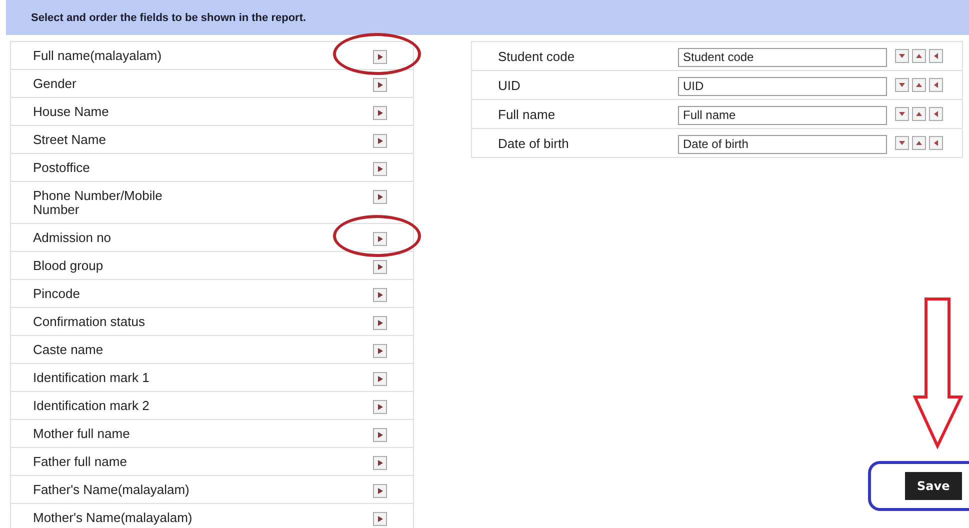 This screenshot has width=969, height=528. Describe the element at coordinates (68, 350) in the screenshot. I see `field-label: Caste name` at that location.